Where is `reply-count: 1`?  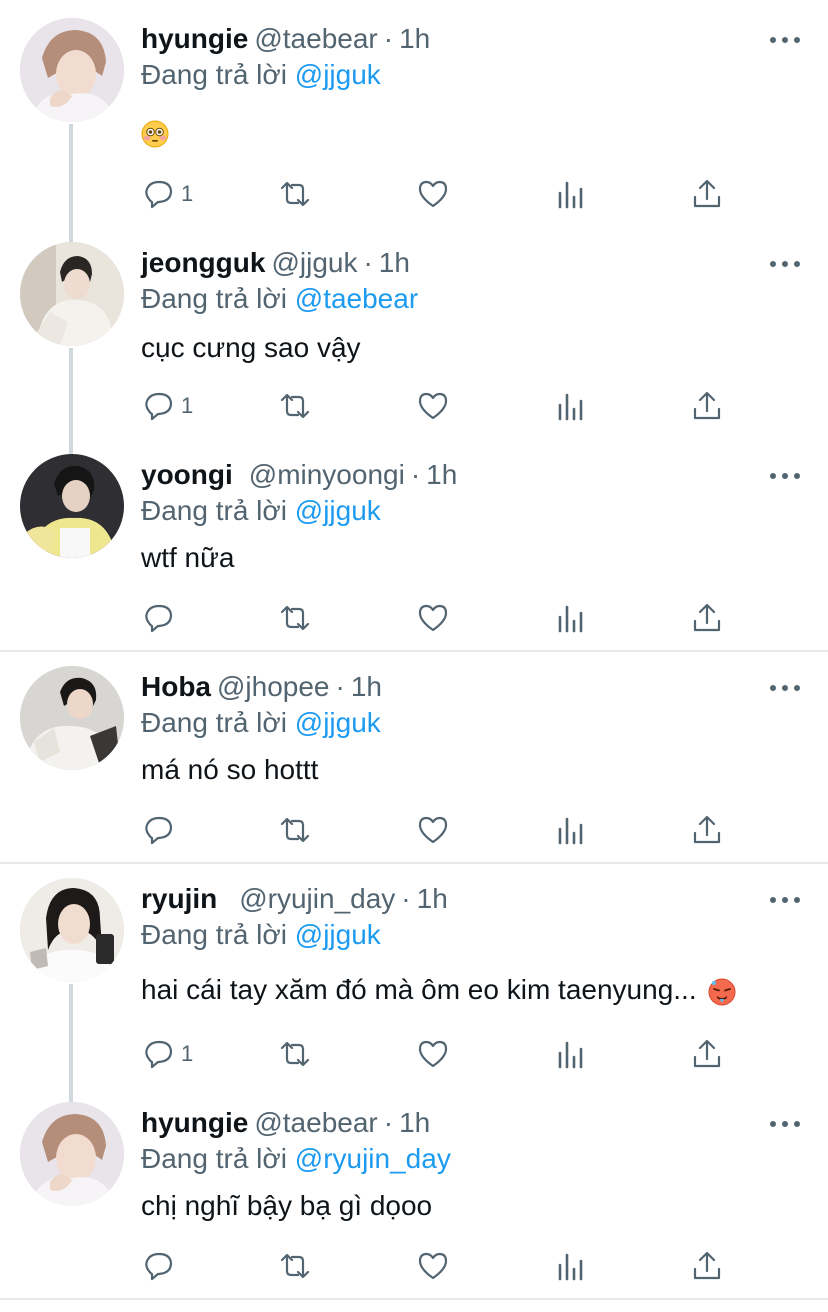 reply-count: 1 is located at coordinates (187, 405).